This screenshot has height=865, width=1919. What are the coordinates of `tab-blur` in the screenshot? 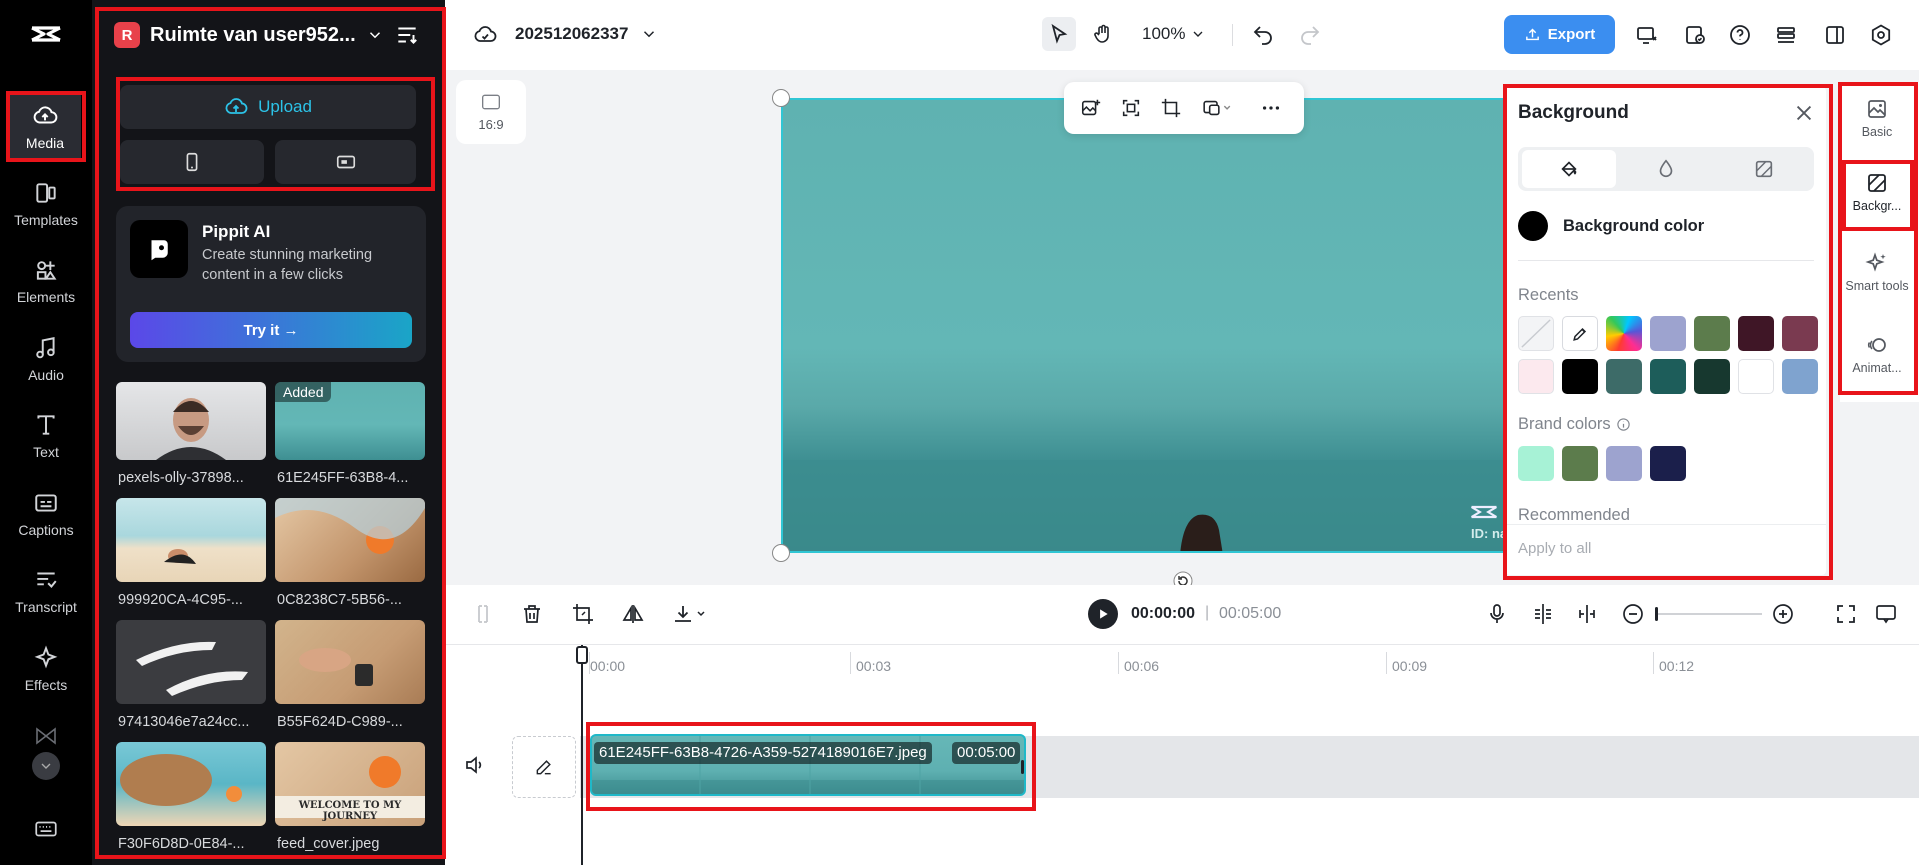 It's located at (1666, 169).